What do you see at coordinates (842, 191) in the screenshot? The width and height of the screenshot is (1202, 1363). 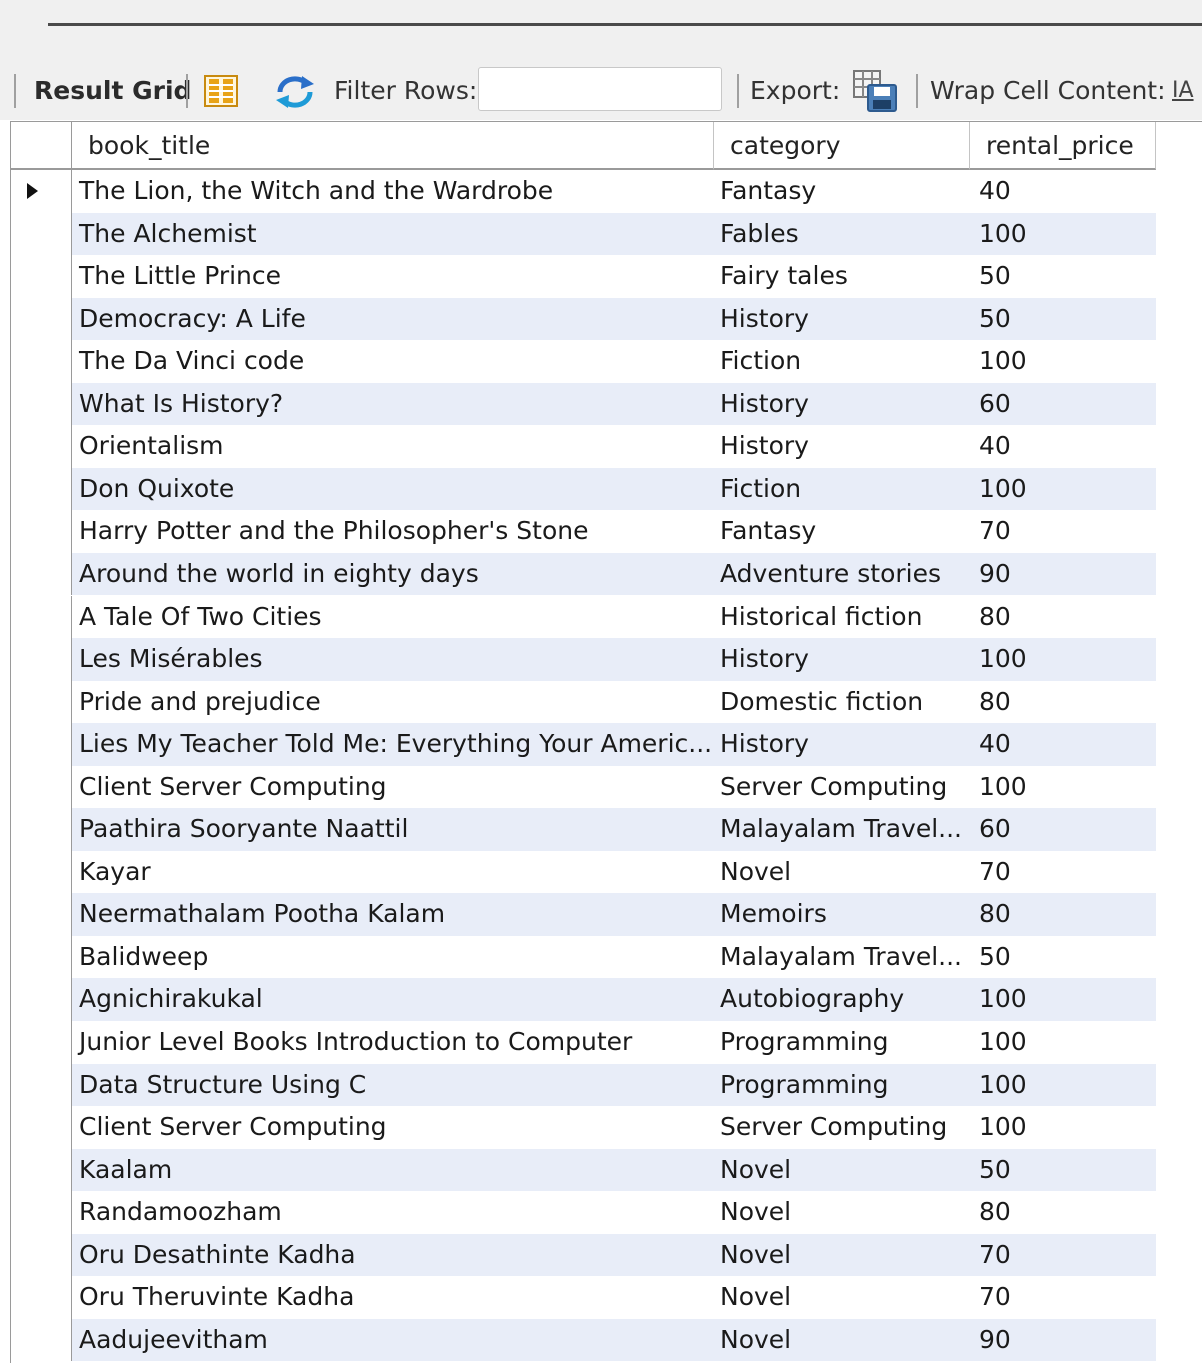 I see `cell-category: Fantasy` at bounding box center [842, 191].